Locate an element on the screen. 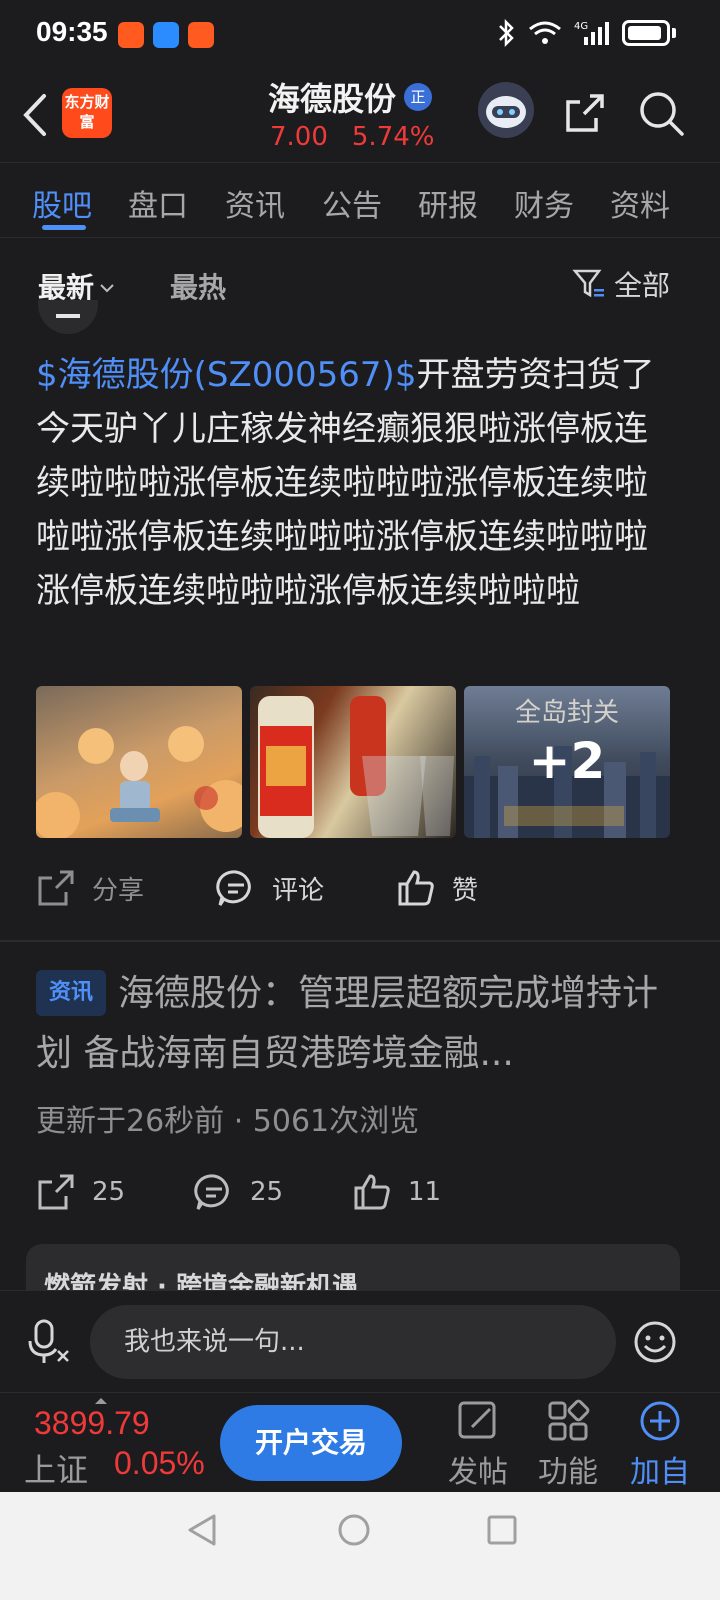 The height and width of the screenshot is (1600, 720). header: 东方财富 海德股份 正 7.00 5.74% is located at coordinates (360, 116).